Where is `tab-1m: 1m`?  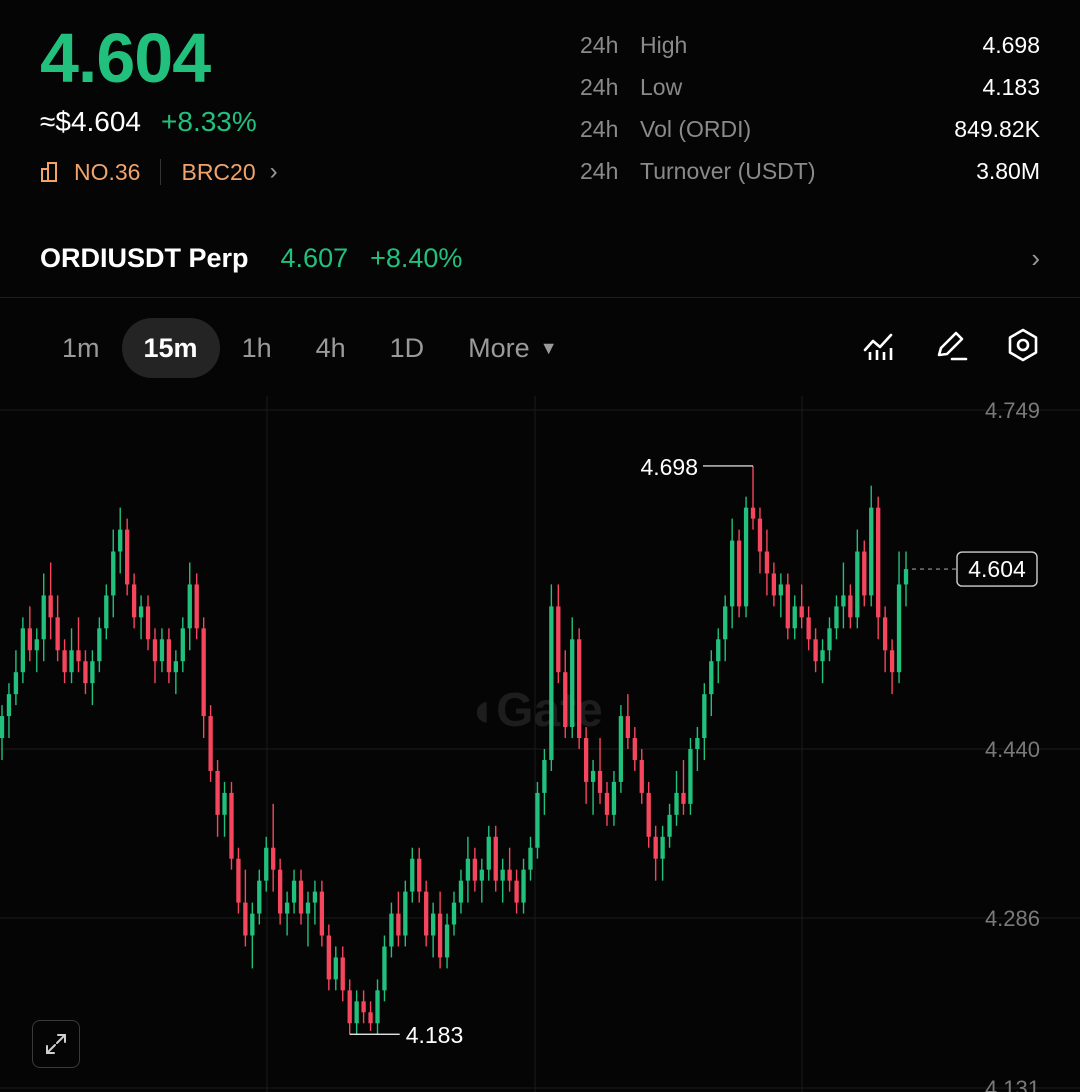 tab-1m: 1m is located at coordinates (81, 348).